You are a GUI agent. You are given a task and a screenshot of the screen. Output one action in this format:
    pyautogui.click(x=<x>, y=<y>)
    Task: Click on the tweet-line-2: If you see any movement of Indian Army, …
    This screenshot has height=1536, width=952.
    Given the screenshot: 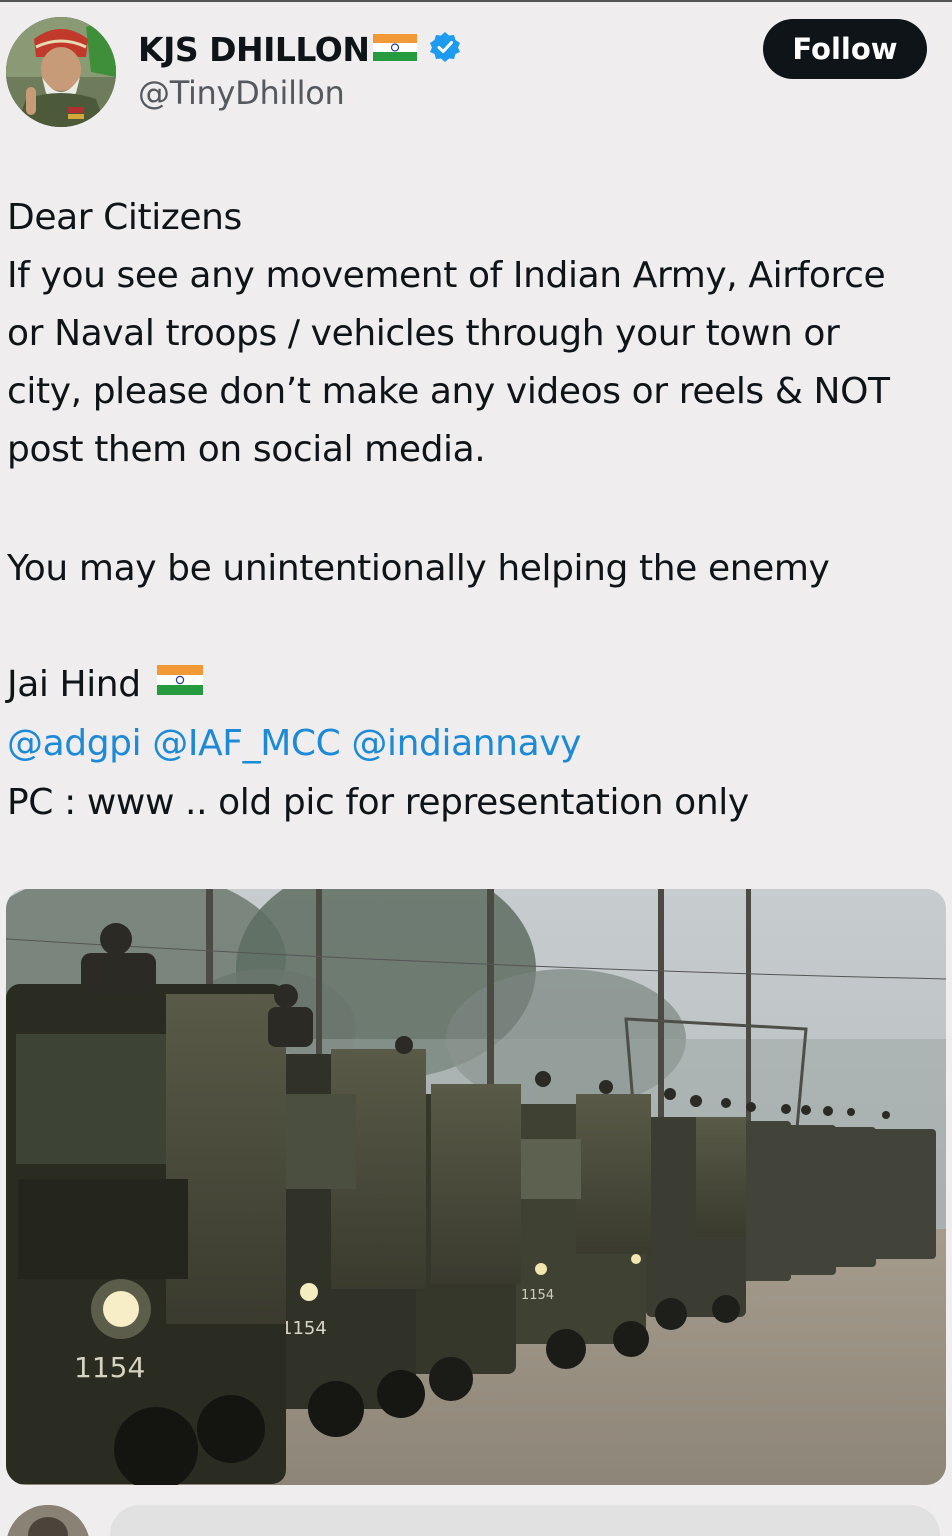 What is the action you would take?
    pyautogui.click(x=446, y=275)
    